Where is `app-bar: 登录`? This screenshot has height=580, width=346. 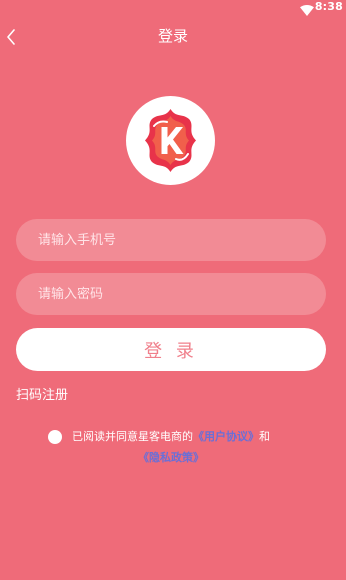 app-bar: 登录 is located at coordinates (173, 37).